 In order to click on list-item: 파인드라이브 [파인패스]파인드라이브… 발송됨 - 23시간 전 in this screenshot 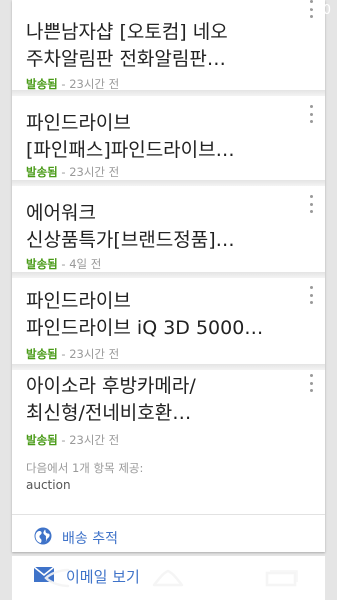, I will do `click(168, 138)`.